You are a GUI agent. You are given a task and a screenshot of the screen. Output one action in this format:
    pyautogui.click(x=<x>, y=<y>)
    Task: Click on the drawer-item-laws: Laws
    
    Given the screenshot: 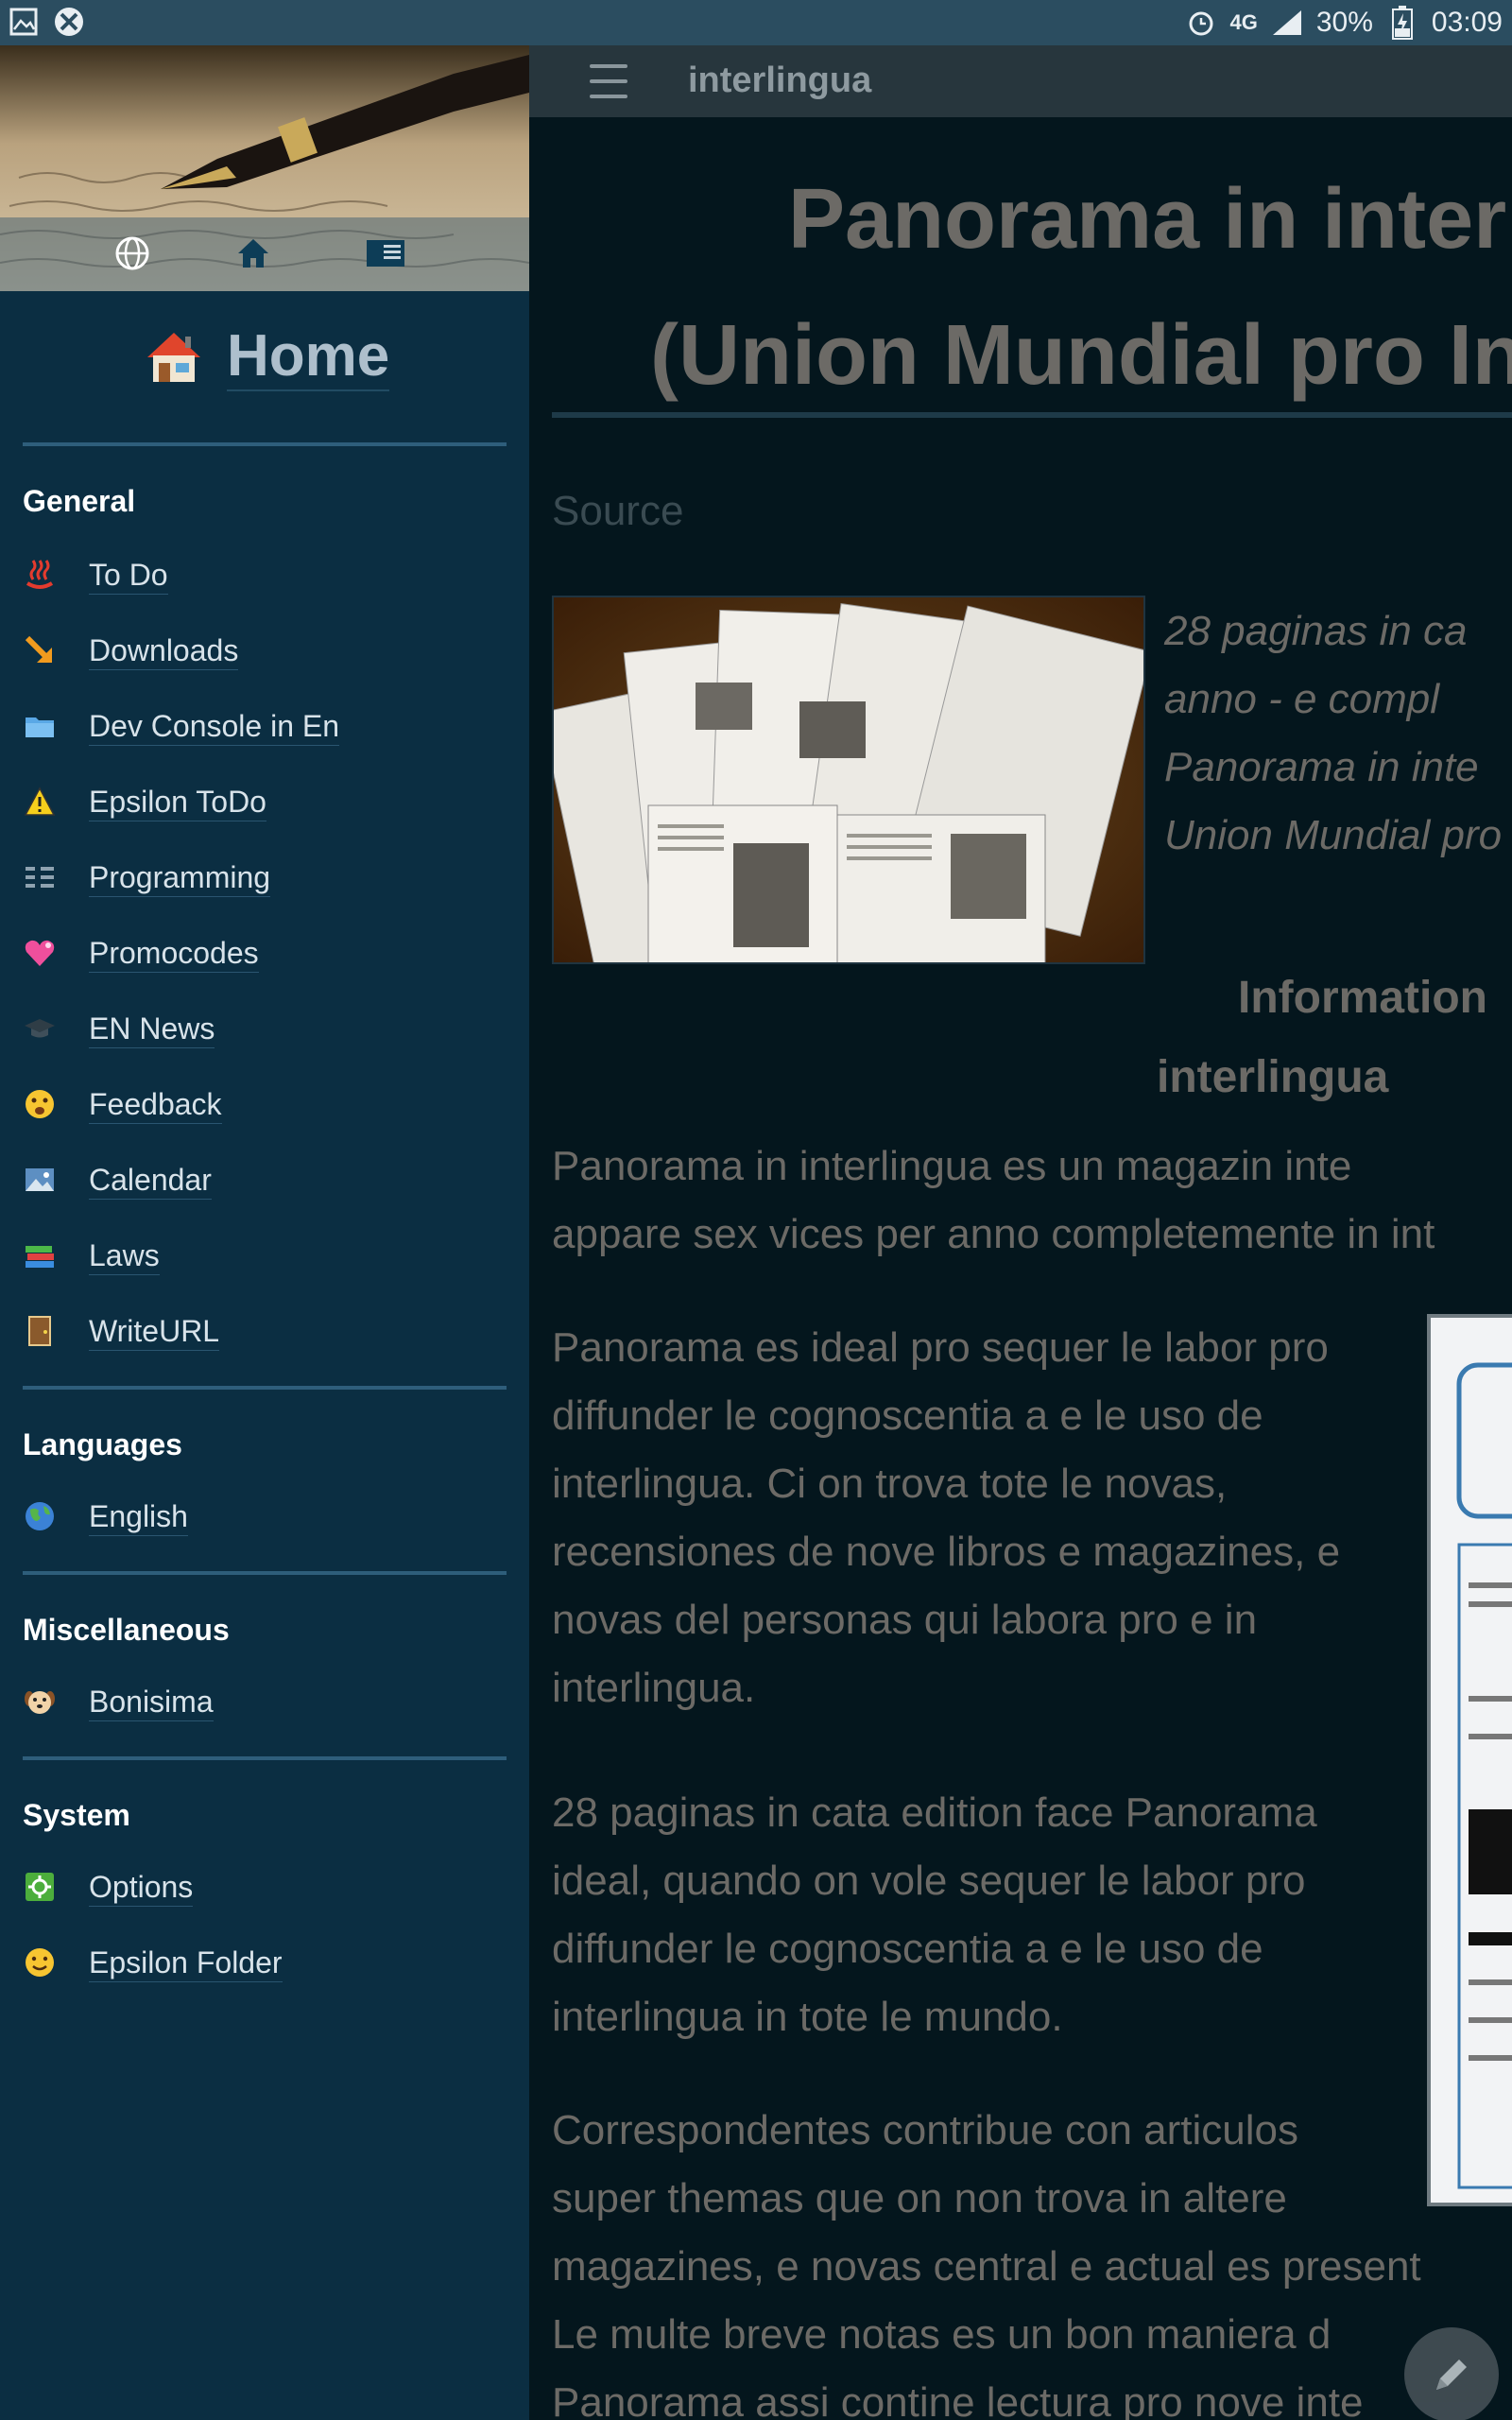 What is the action you would take?
    pyautogui.click(x=91, y=1255)
    